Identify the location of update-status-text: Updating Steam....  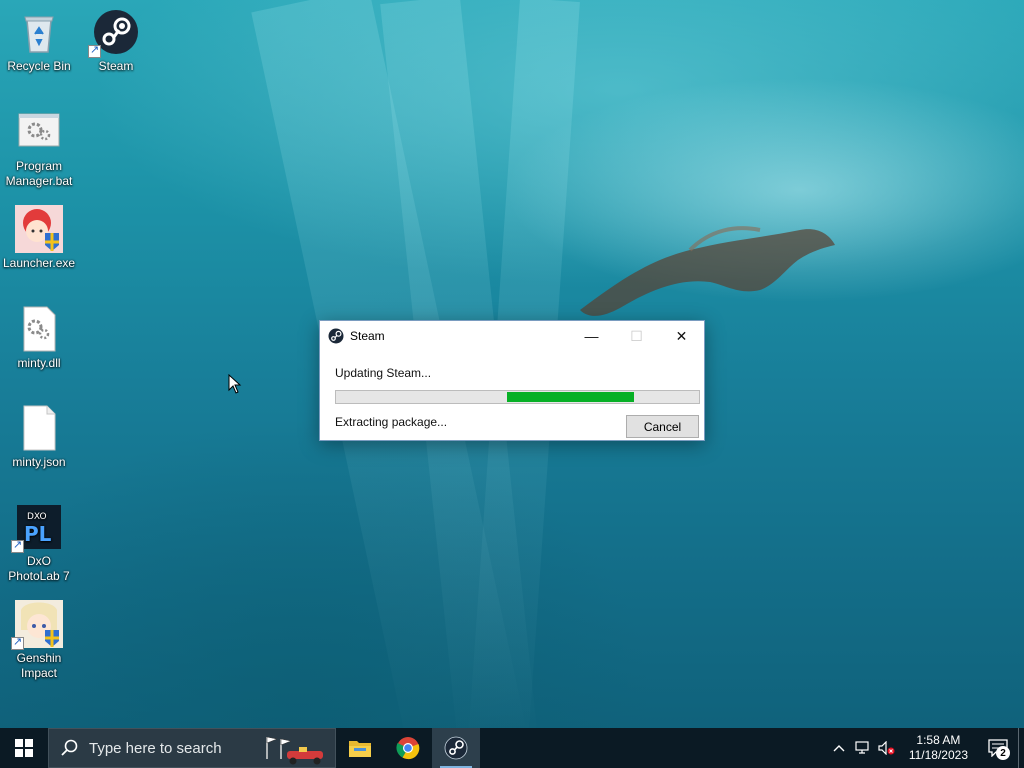
(383, 373).